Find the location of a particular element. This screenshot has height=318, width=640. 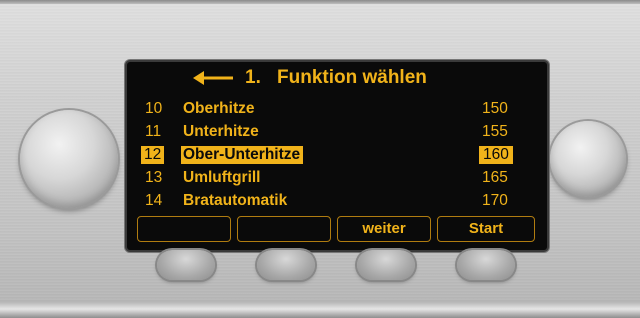

function-name: Umluftgrill is located at coordinates (222, 177).